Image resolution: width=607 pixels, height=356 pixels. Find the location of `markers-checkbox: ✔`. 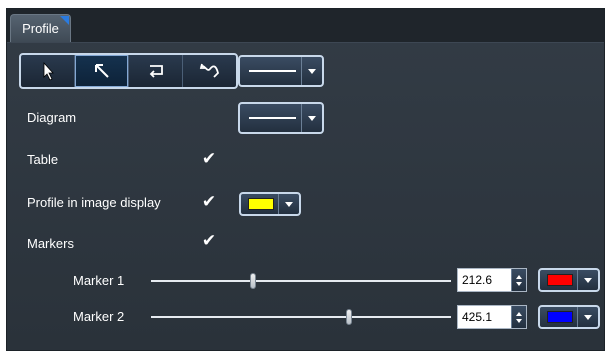

markers-checkbox: ✔ is located at coordinates (209, 241).